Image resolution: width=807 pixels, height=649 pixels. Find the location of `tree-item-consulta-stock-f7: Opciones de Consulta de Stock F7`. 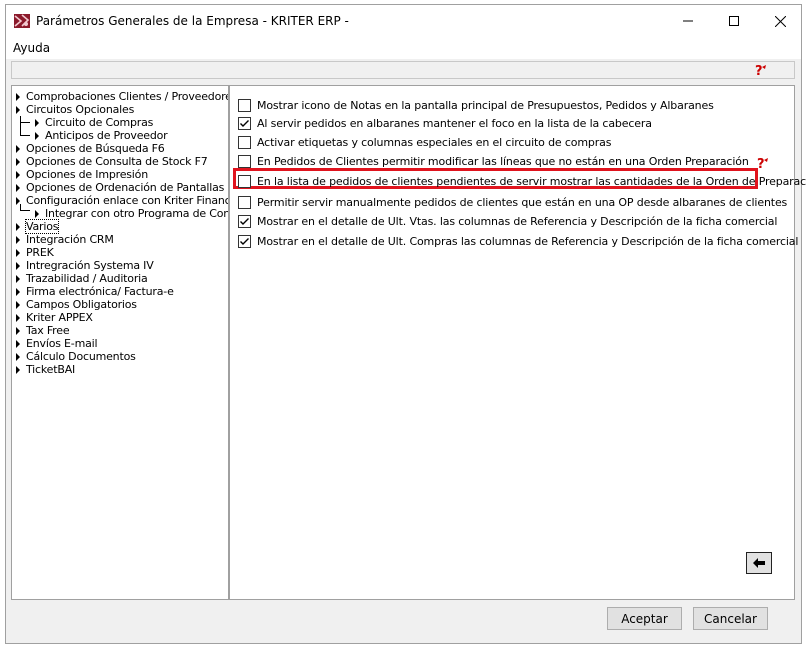

tree-item-consulta-stock-f7: Opciones de Consulta de Stock F7 is located at coordinates (117, 161).